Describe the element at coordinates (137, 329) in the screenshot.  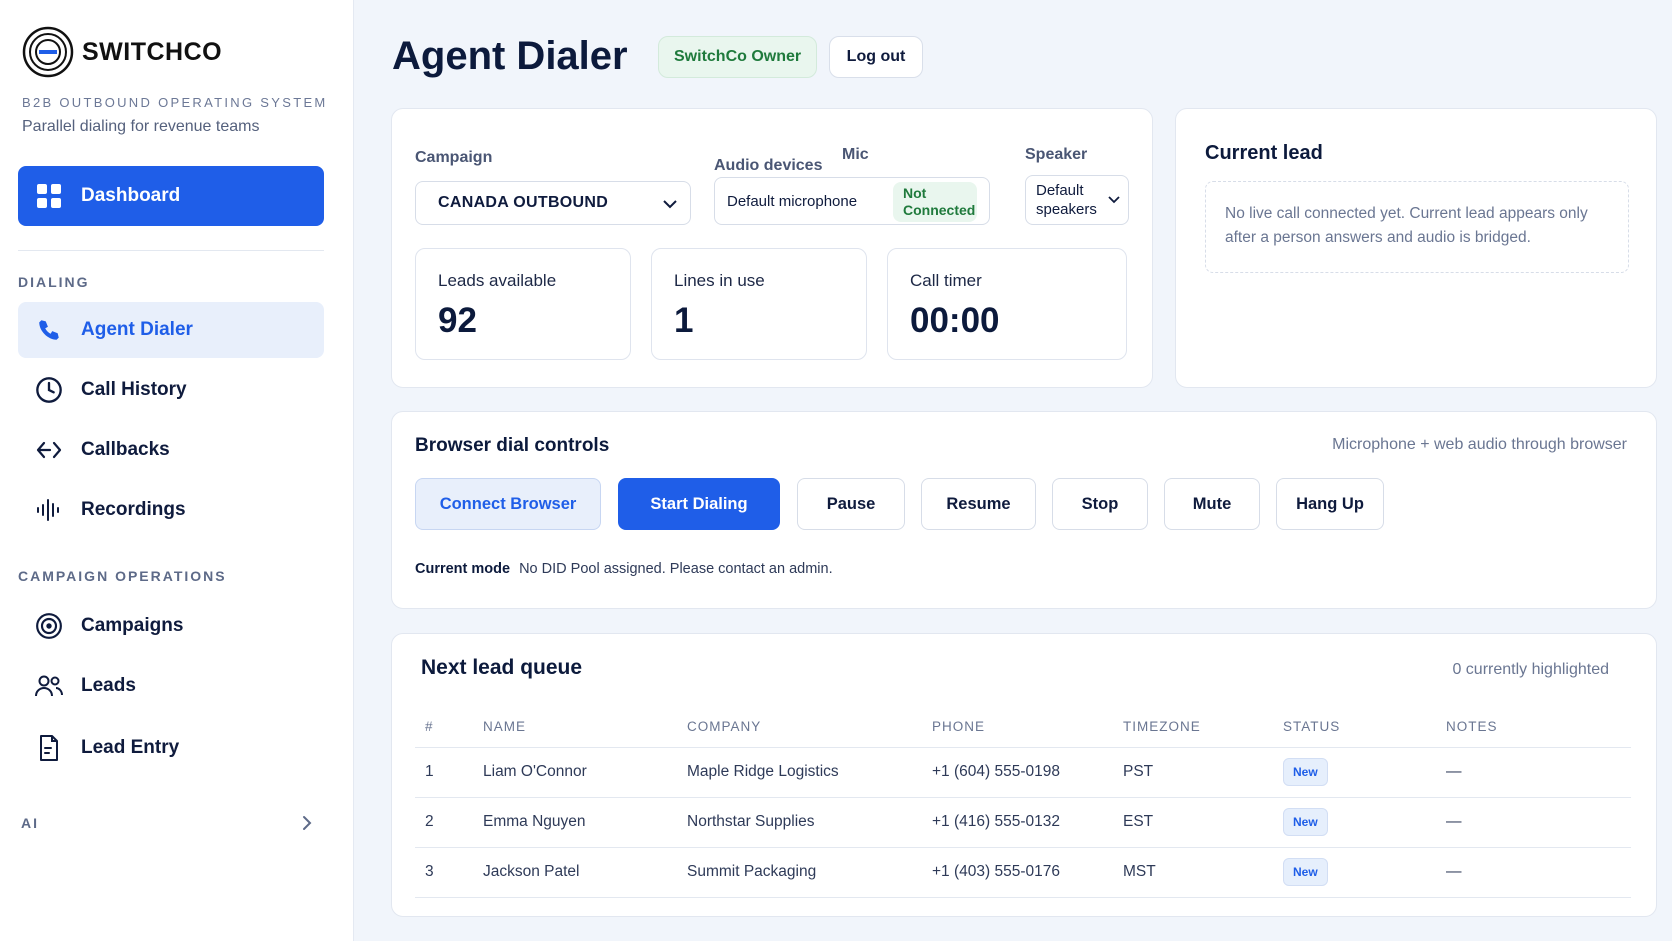
I see `sidebar-item-label: Agent Dialer` at that location.